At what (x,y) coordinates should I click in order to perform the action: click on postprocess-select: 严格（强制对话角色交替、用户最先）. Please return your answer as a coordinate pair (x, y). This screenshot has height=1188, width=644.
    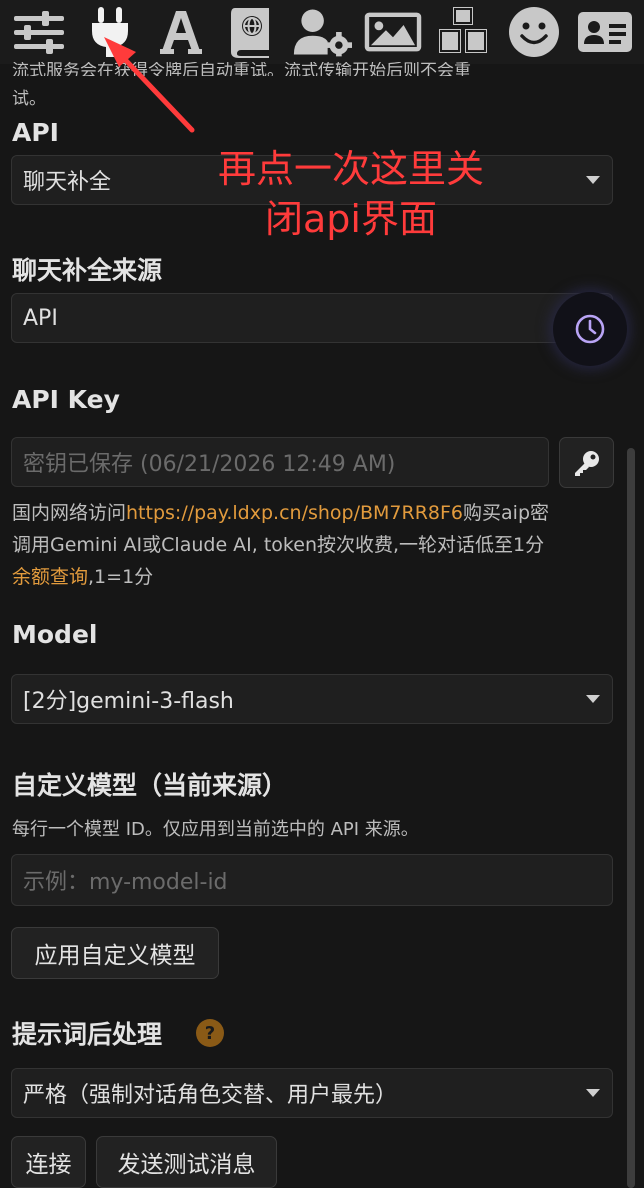
    Looking at the image, I should click on (312, 1093).